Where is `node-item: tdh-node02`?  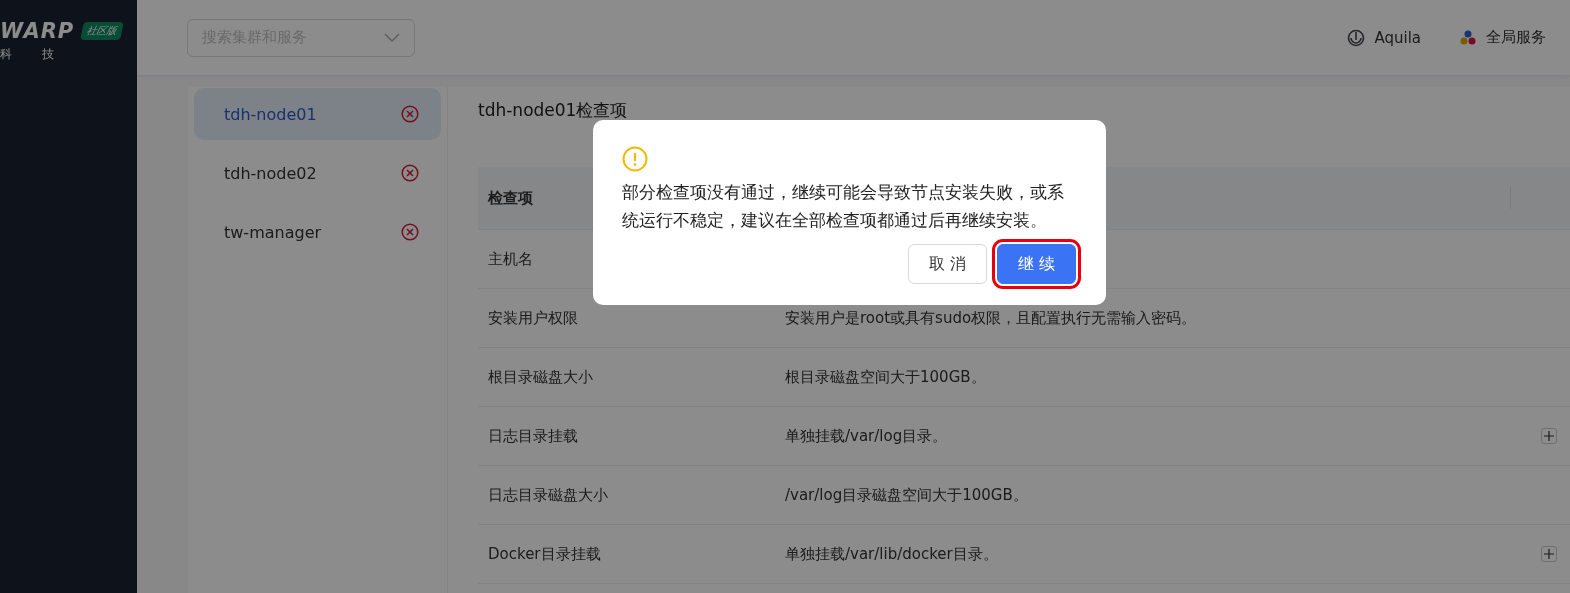 node-item: tdh-node02 is located at coordinates (317, 173).